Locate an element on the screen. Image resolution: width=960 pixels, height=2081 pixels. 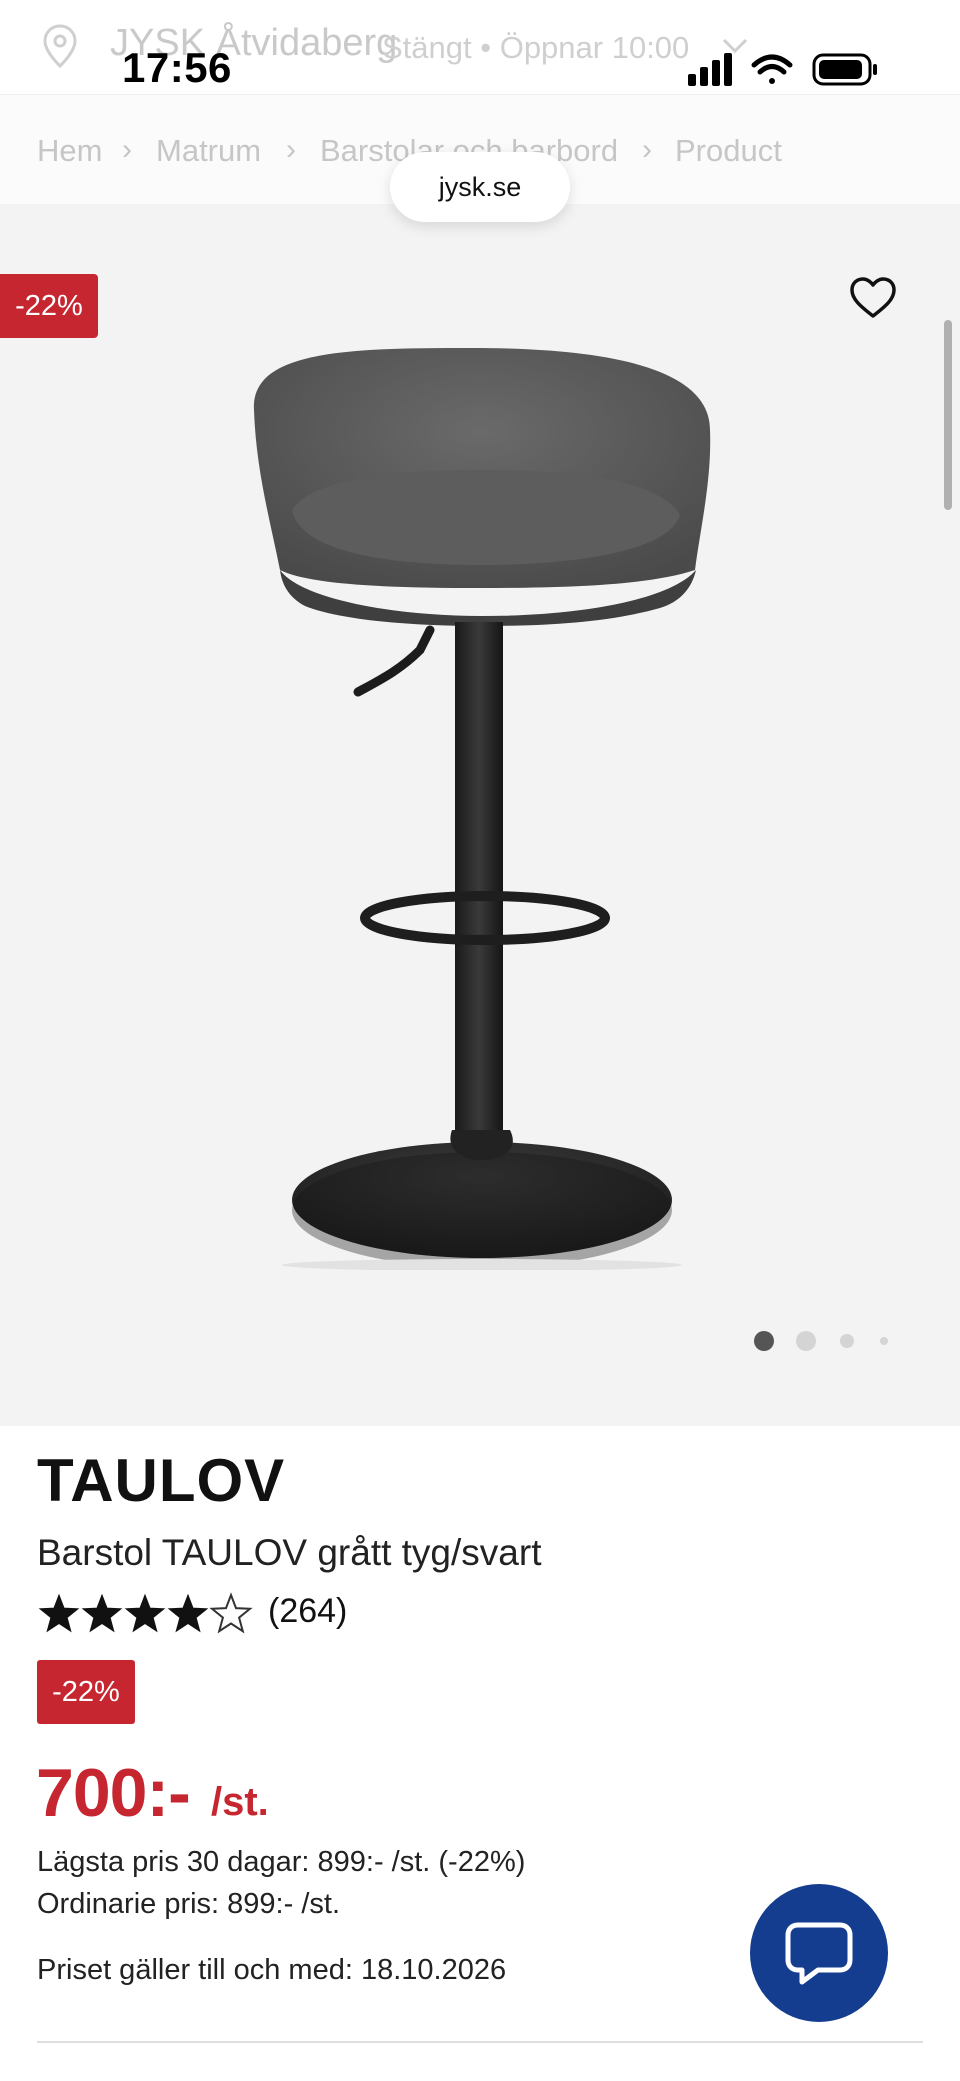
chat-button is located at coordinates (819, 1953).